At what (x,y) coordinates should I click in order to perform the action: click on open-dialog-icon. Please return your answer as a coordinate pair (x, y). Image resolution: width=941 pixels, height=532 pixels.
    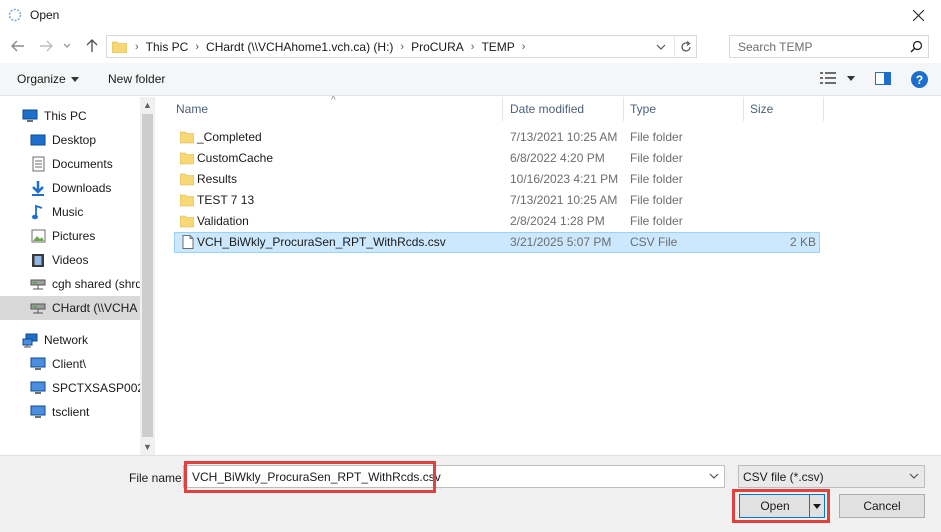
    Looking at the image, I should click on (15, 15).